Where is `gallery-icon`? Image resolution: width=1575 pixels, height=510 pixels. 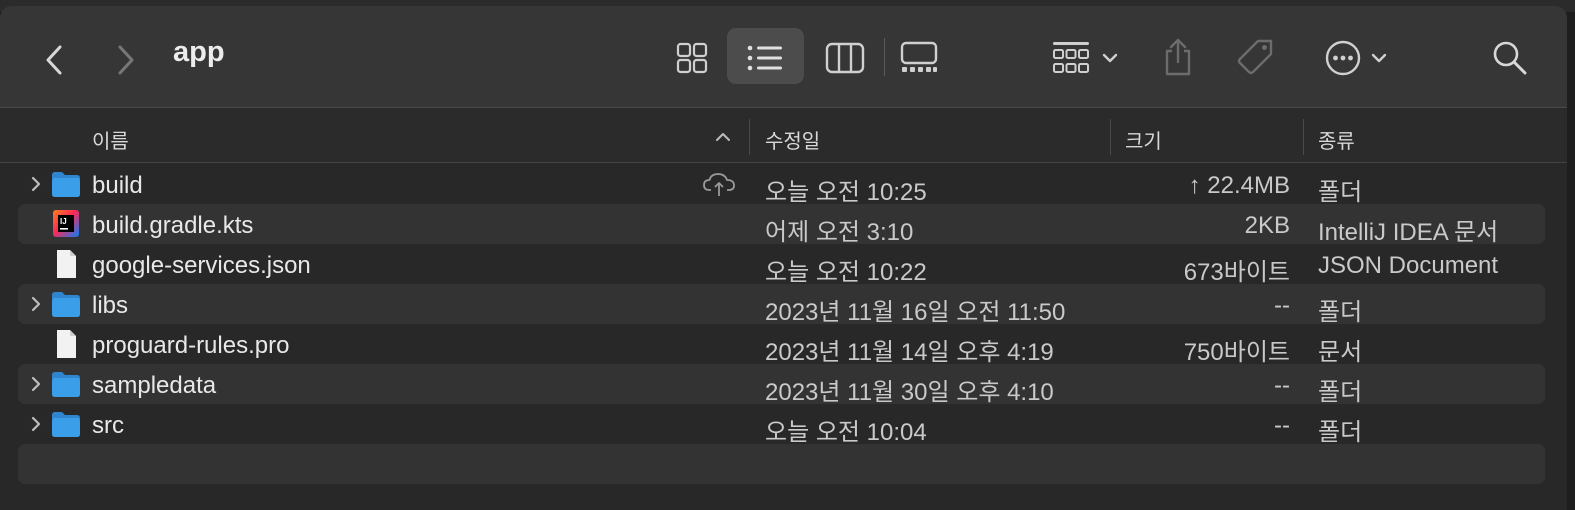
gallery-icon is located at coordinates (919, 56).